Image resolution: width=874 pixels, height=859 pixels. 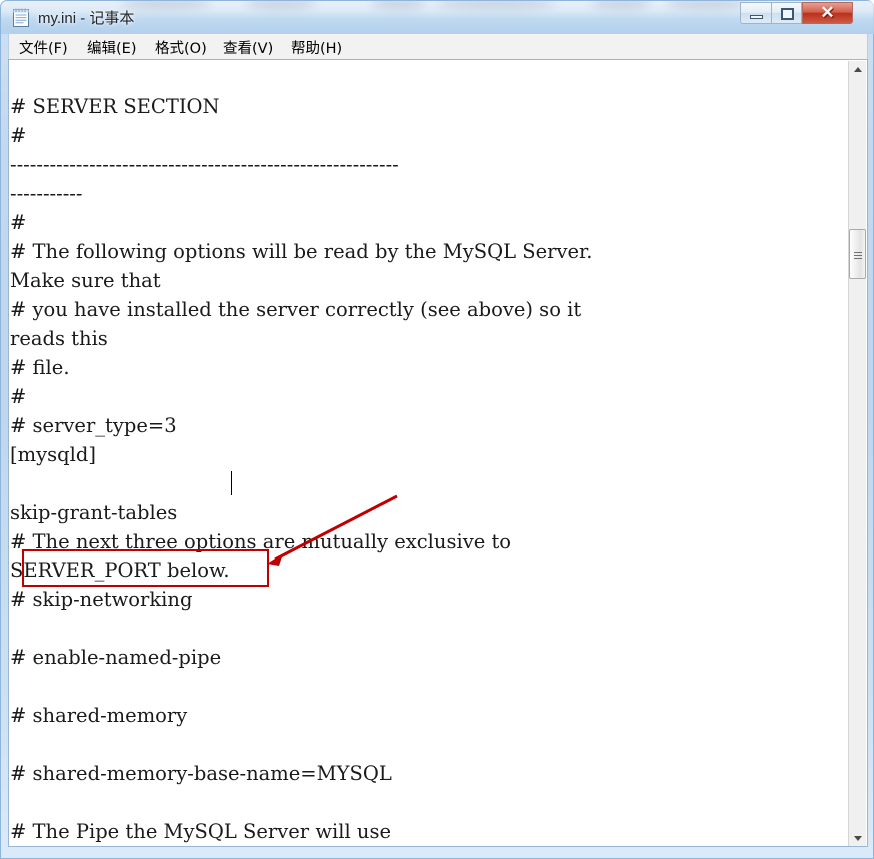 What do you see at coordinates (101, 599) in the screenshot?
I see `editor-line: # skip-networking` at bounding box center [101, 599].